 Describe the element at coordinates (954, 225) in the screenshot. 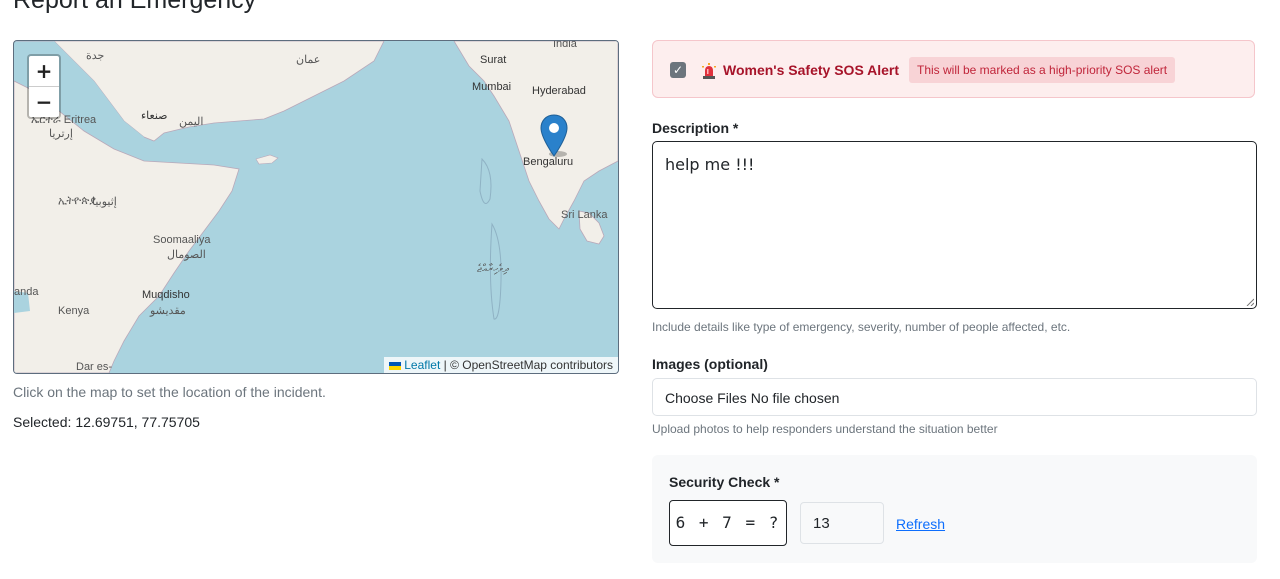

I see `description-textarea: help me !!!` at that location.